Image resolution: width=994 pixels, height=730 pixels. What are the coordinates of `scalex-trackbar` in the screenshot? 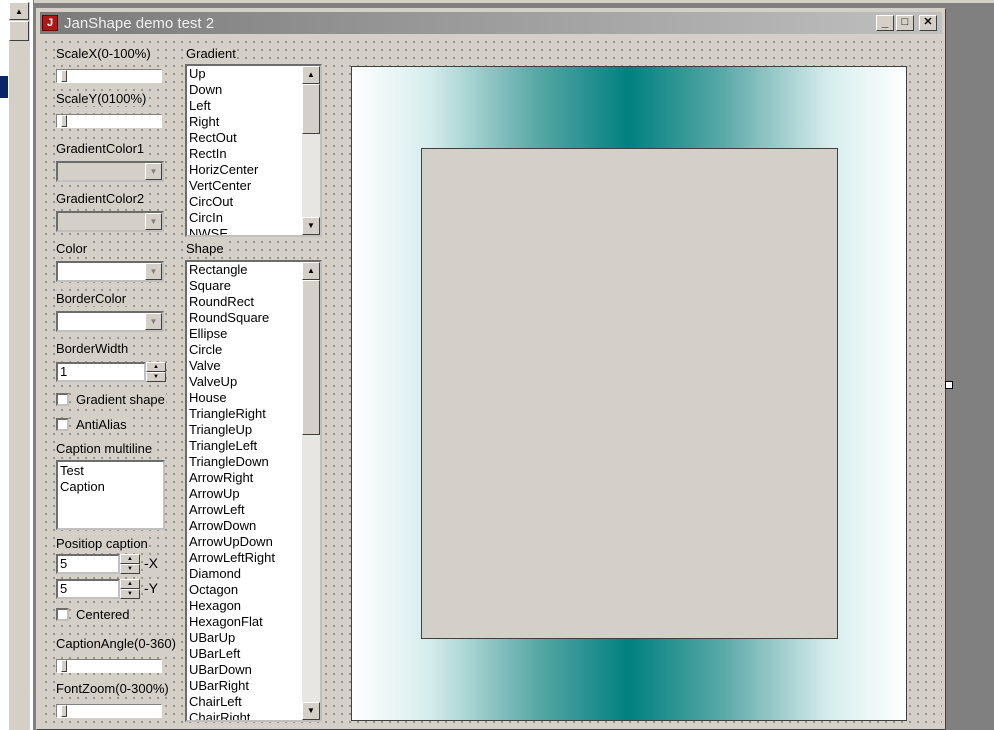 It's located at (109, 76).